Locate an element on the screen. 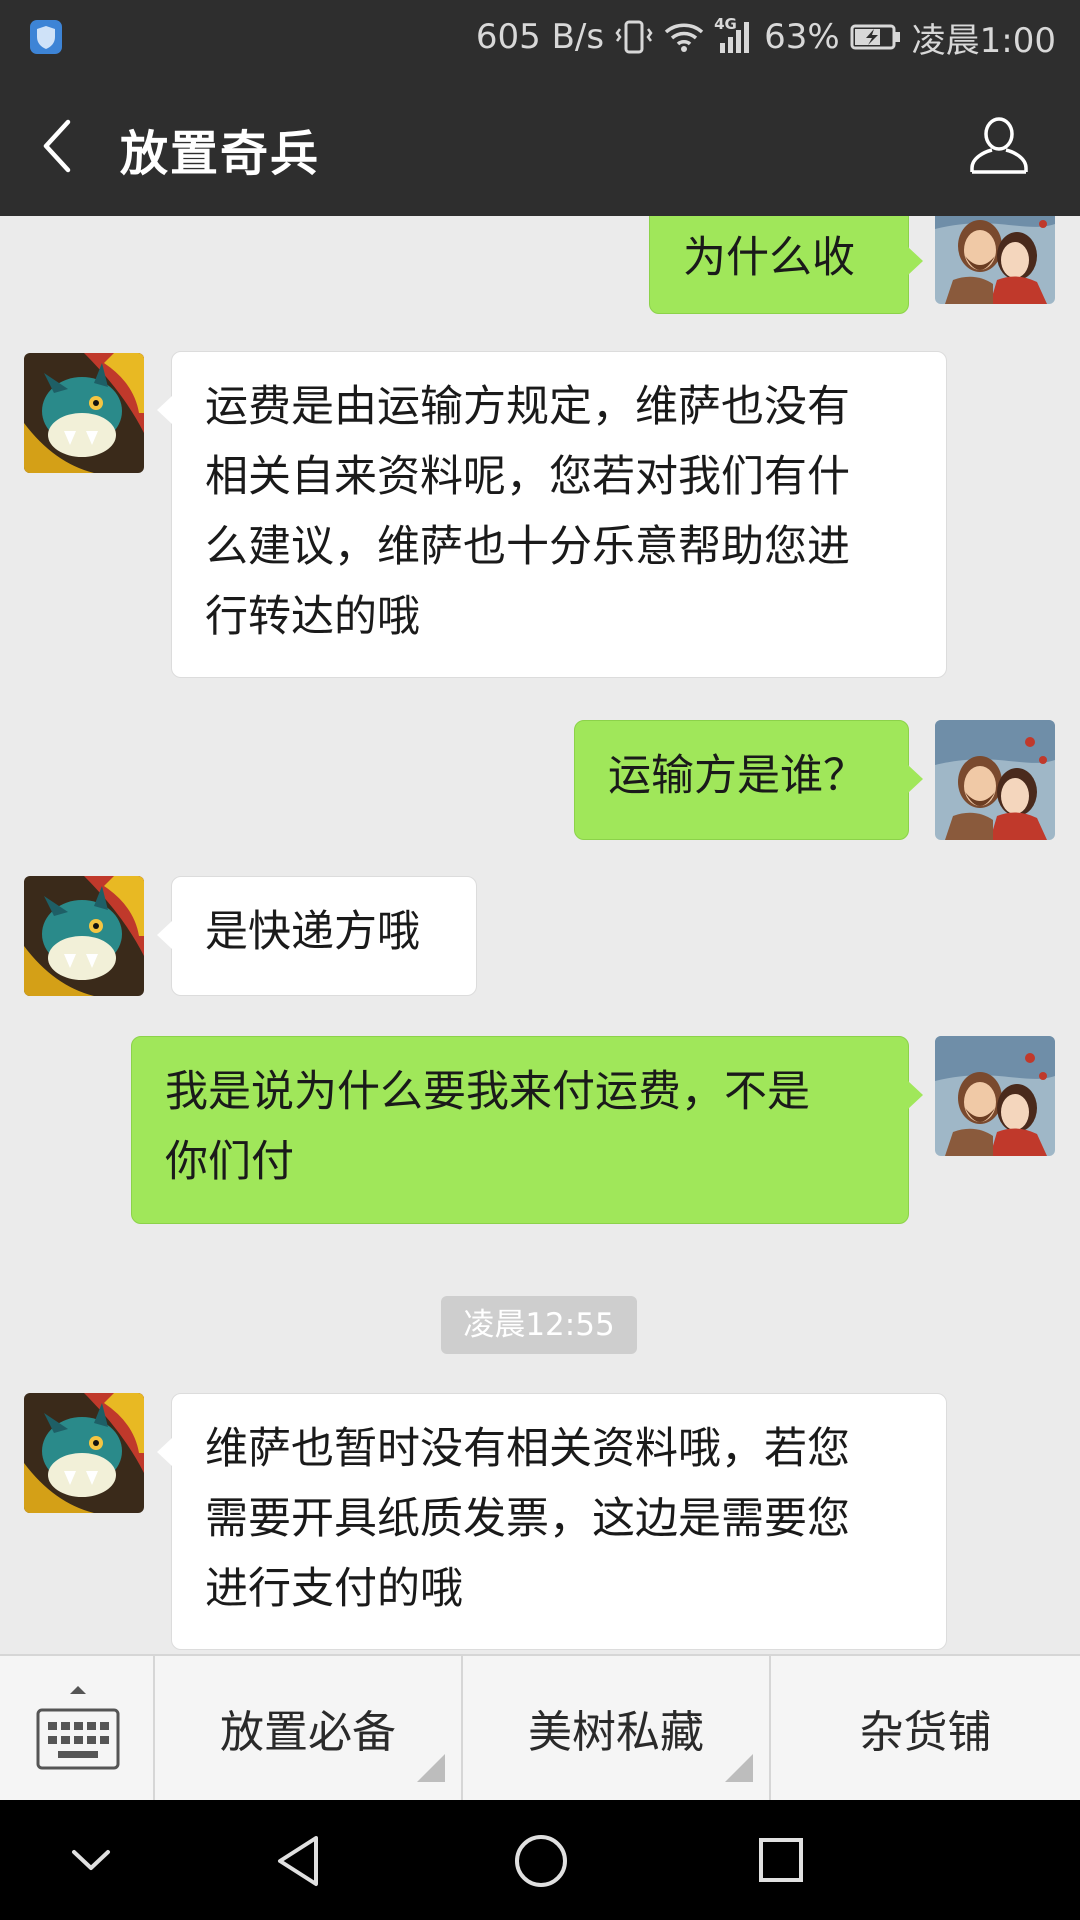  system-nav-bar is located at coordinates (540, 1860).